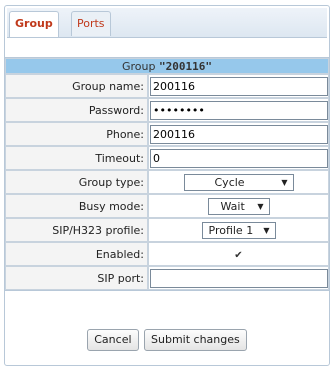  I want to click on sip-profile-select: Profile 1 ▼, so click(238, 230).